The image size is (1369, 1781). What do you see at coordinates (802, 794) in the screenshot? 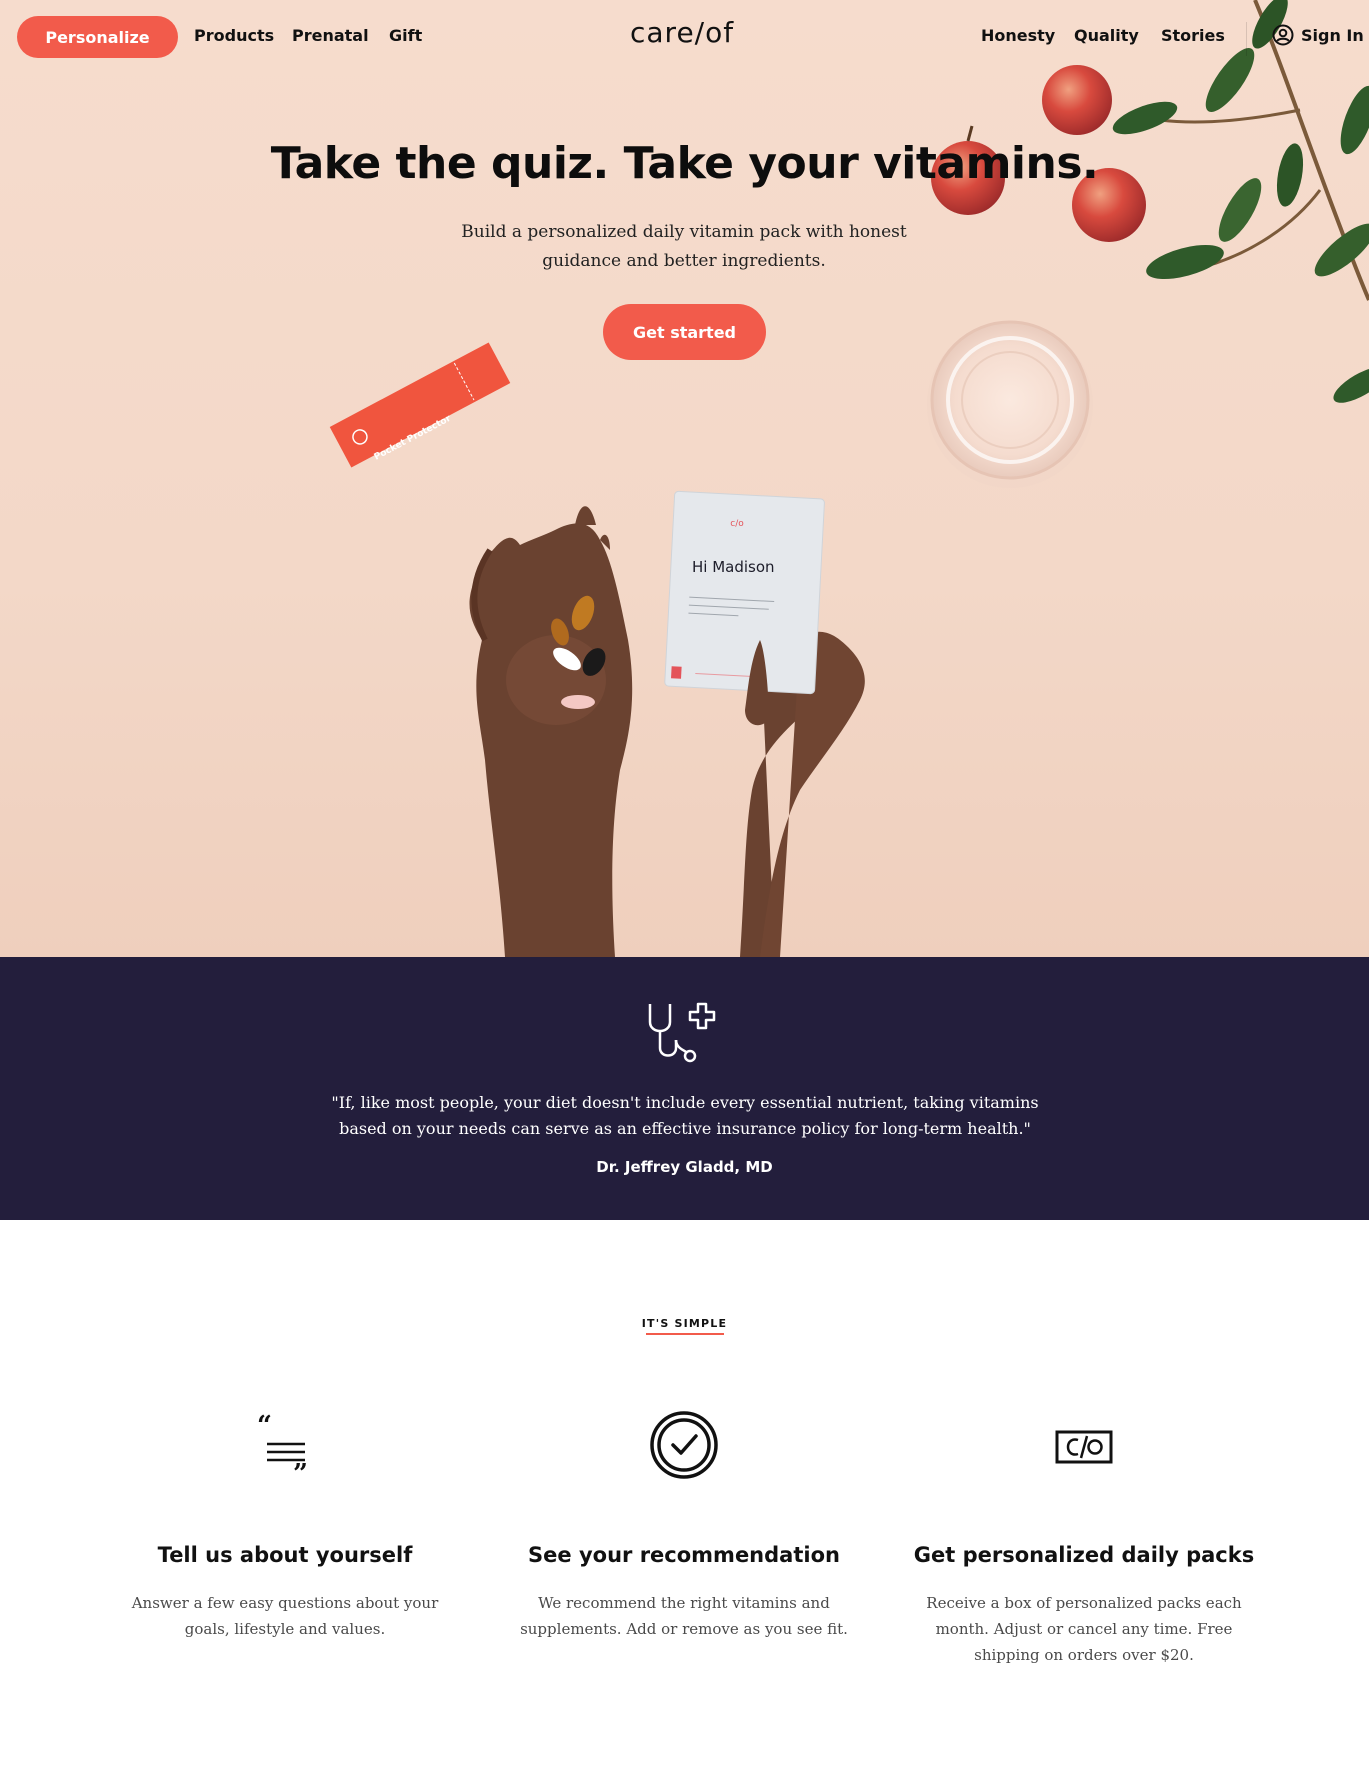
I see `right-hand` at bounding box center [802, 794].